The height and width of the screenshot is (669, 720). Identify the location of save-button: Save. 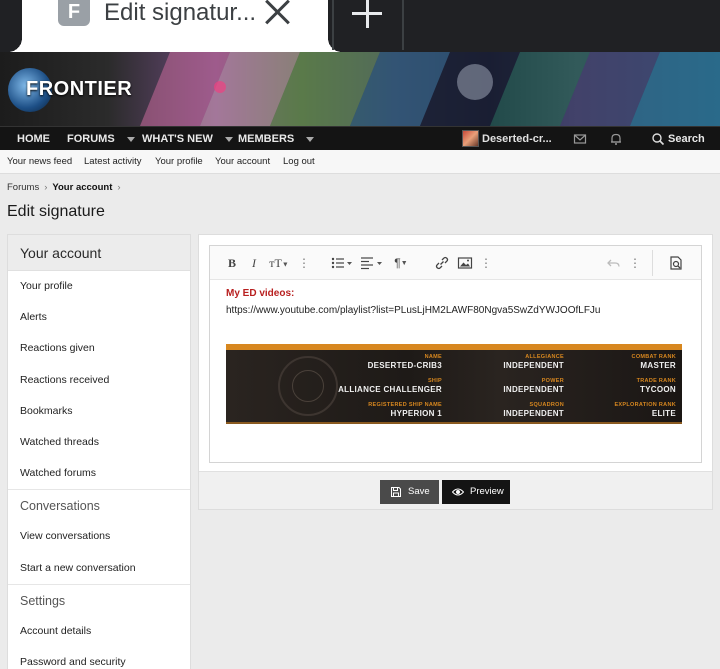
(409, 492).